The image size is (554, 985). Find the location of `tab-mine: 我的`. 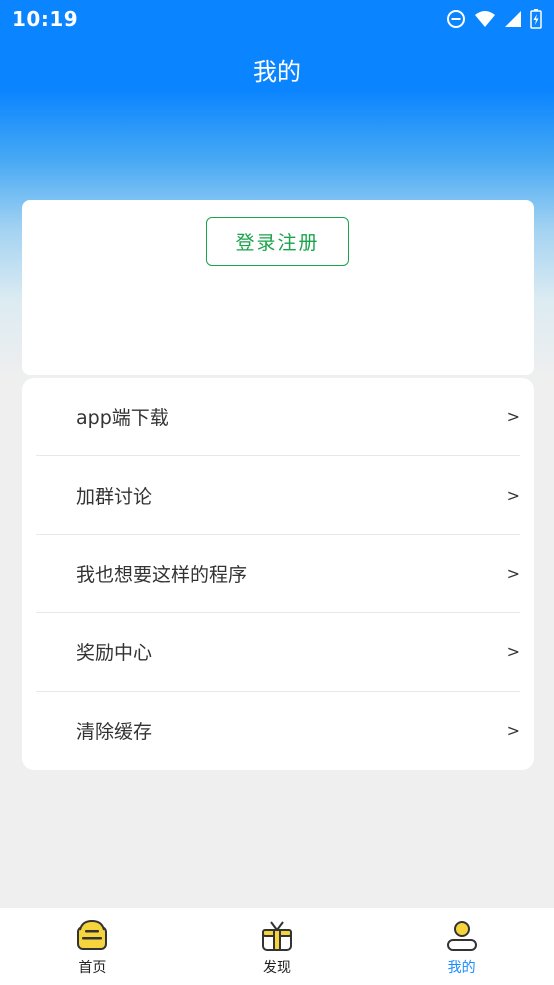

tab-mine: 我的 is located at coordinates (461, 946).